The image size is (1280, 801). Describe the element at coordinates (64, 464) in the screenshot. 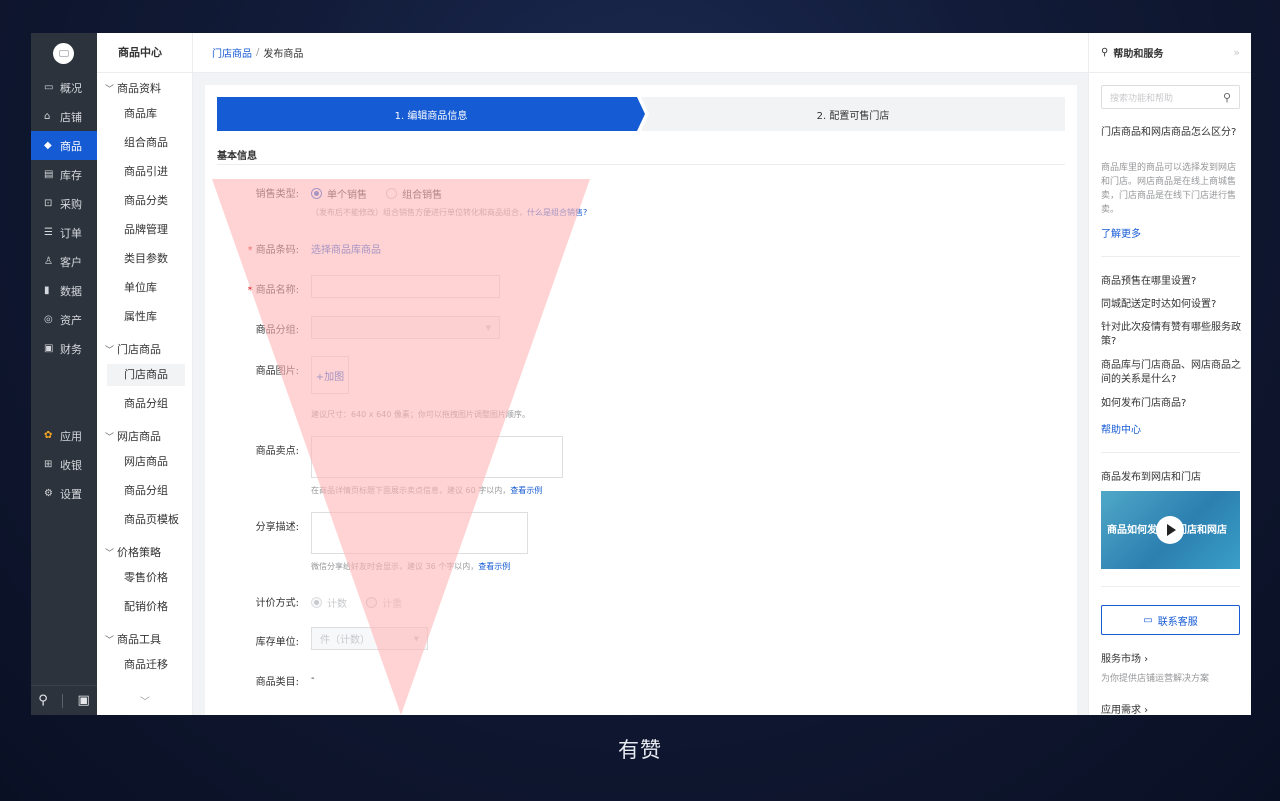

I see `primary-nav-item: ⊞ 收银` at that location.